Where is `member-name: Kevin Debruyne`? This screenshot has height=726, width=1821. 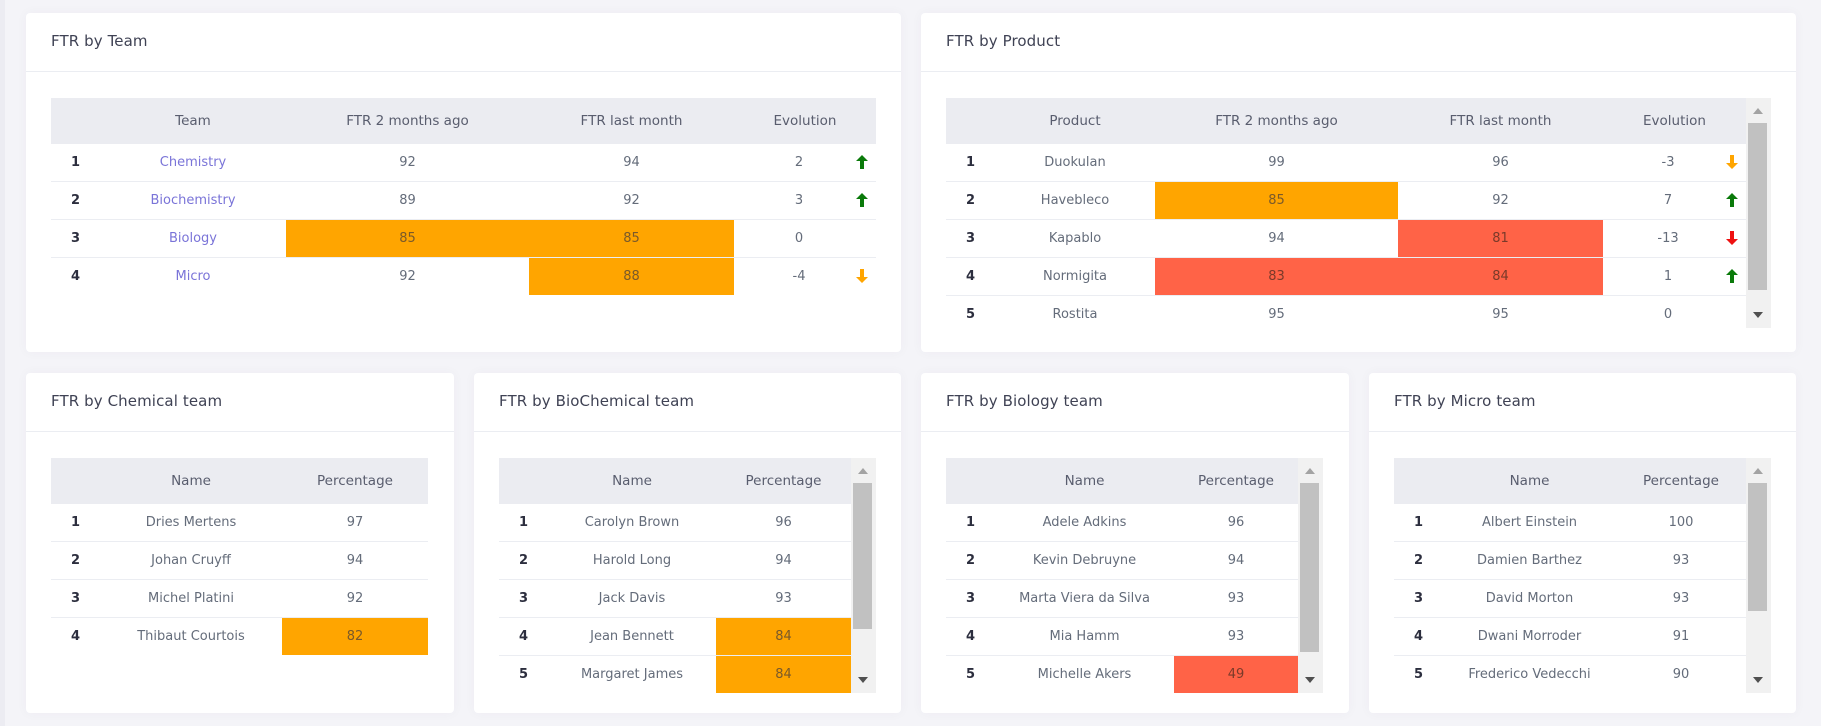 member-name: Kevin Debruyne is located at coordinates (1084, 560).